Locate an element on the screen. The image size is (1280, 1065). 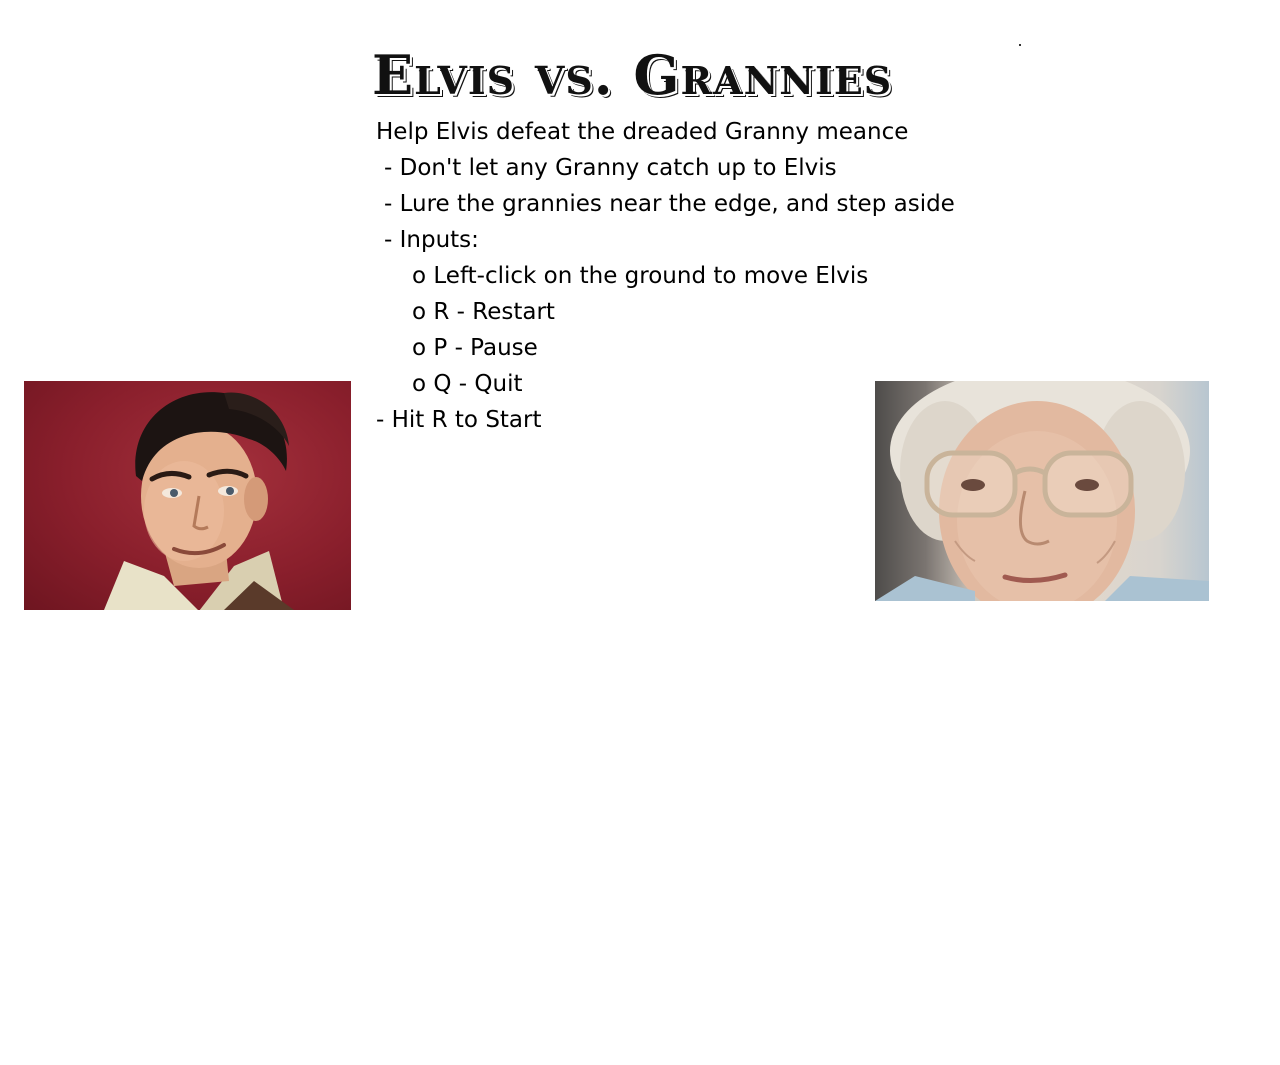
rule-no-catch: - Don't let any Granny catch up to Elvis is located at coordinates (610, 168).